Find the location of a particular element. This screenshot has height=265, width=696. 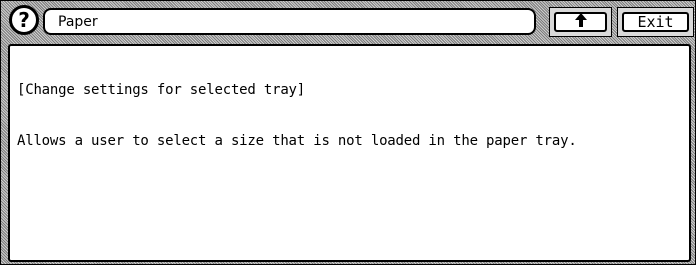

screen-title-field: Paper is located at coordinates (289, 21).